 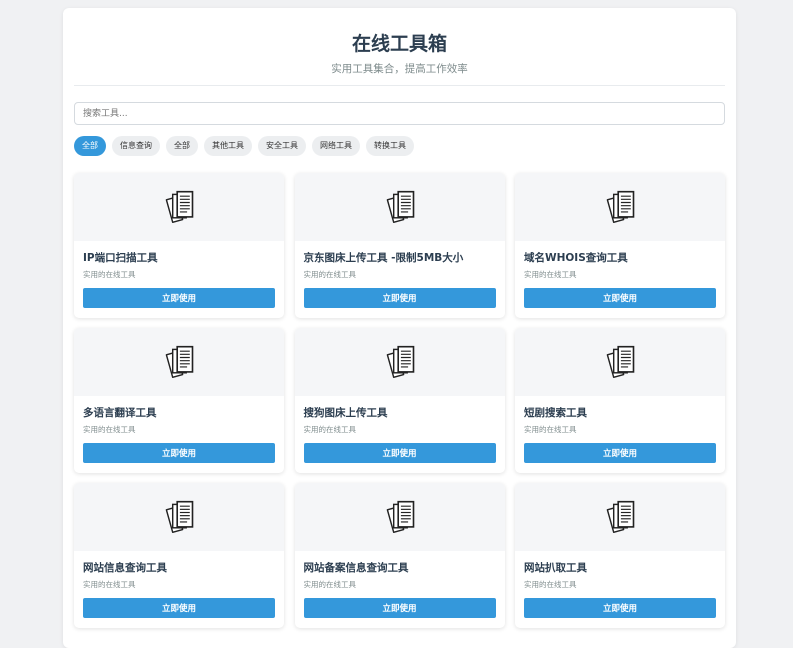 What do you see at coordinates (228, 146) in the screenshot?
I see `filter-chip: 其他工具` at bounding box center [228, 146].